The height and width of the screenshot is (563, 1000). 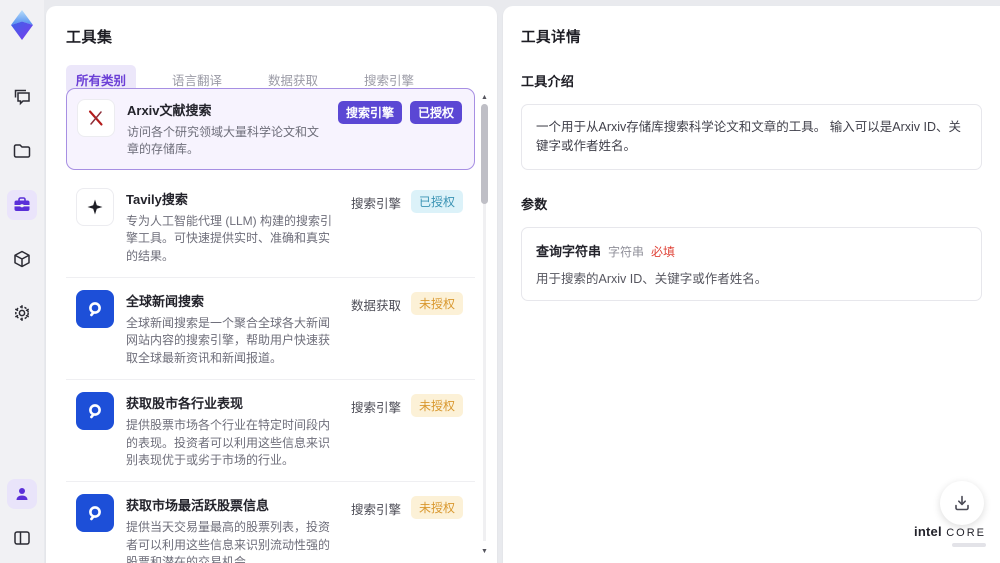 I want to click on intel-core-logo: intel core, so click(x=950, y=535).